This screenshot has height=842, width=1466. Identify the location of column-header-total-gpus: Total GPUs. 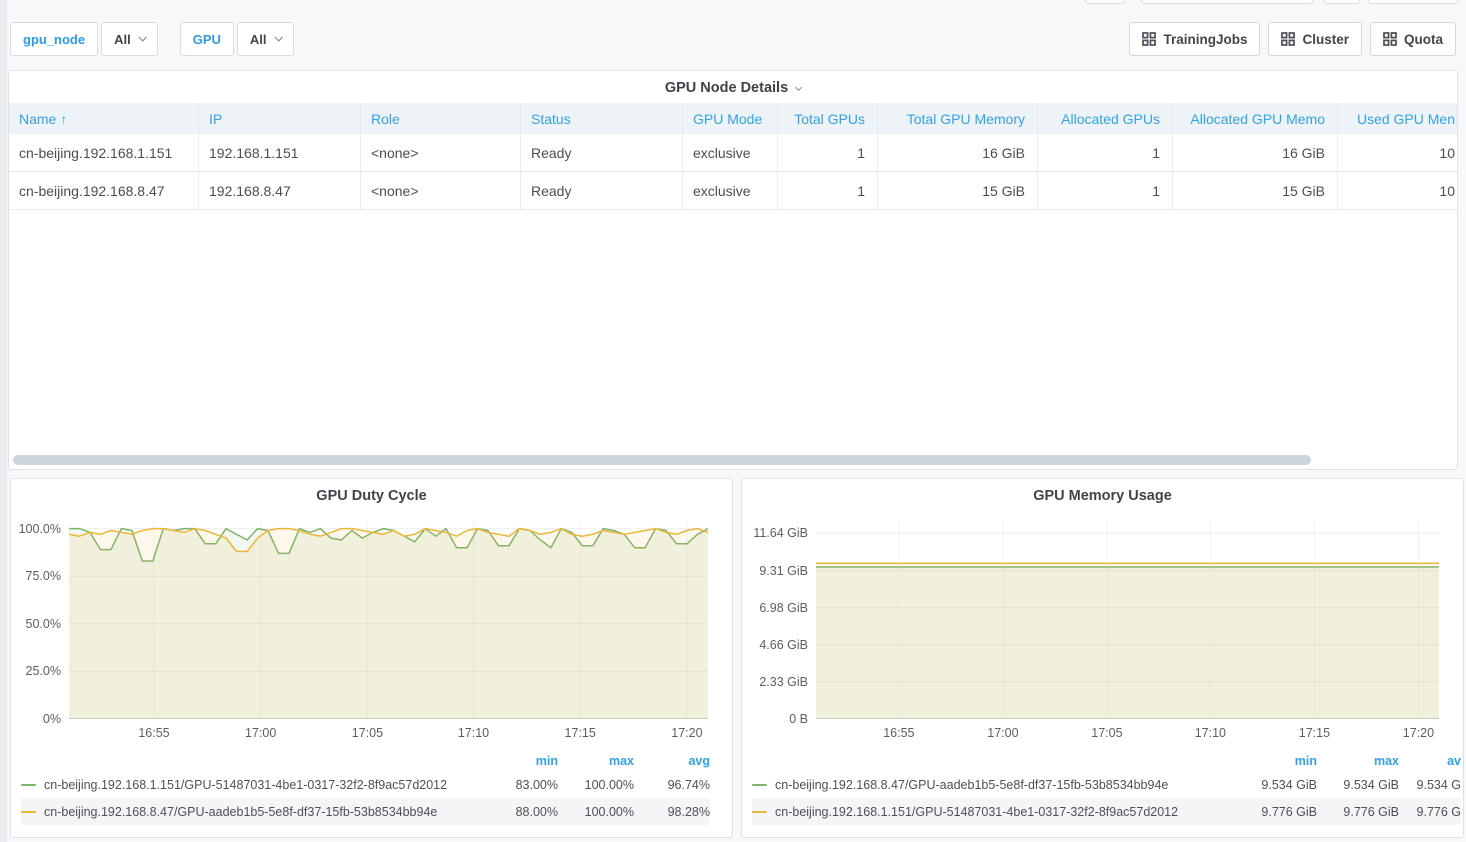
(828, 118).